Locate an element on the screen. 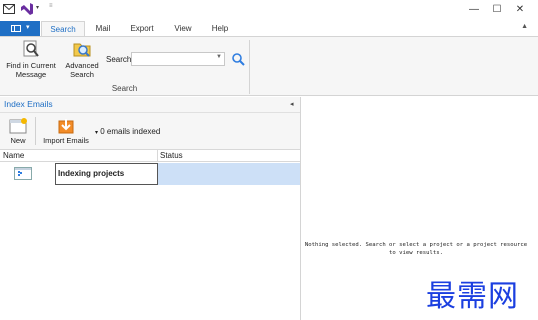 Image resolution: width=538 pixels, height=320 pixels. table-row: Indexing projects is located at coordinates (150, 174).